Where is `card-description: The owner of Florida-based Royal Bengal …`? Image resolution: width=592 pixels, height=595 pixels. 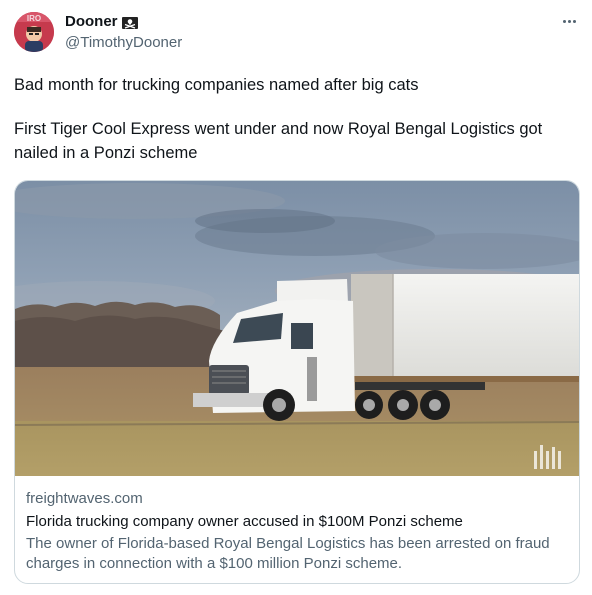 card-description: The owner of Florida-based Royal Bengal … is located at coordinates (288, 553).